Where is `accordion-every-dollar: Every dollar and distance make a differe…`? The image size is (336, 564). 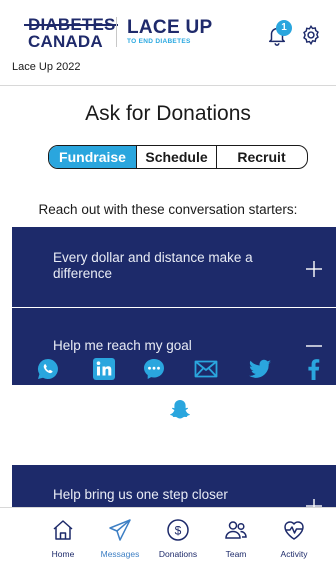
accordion-every-dollar: Every dollar and distance make a differe… is located at coordinates (174, 267).